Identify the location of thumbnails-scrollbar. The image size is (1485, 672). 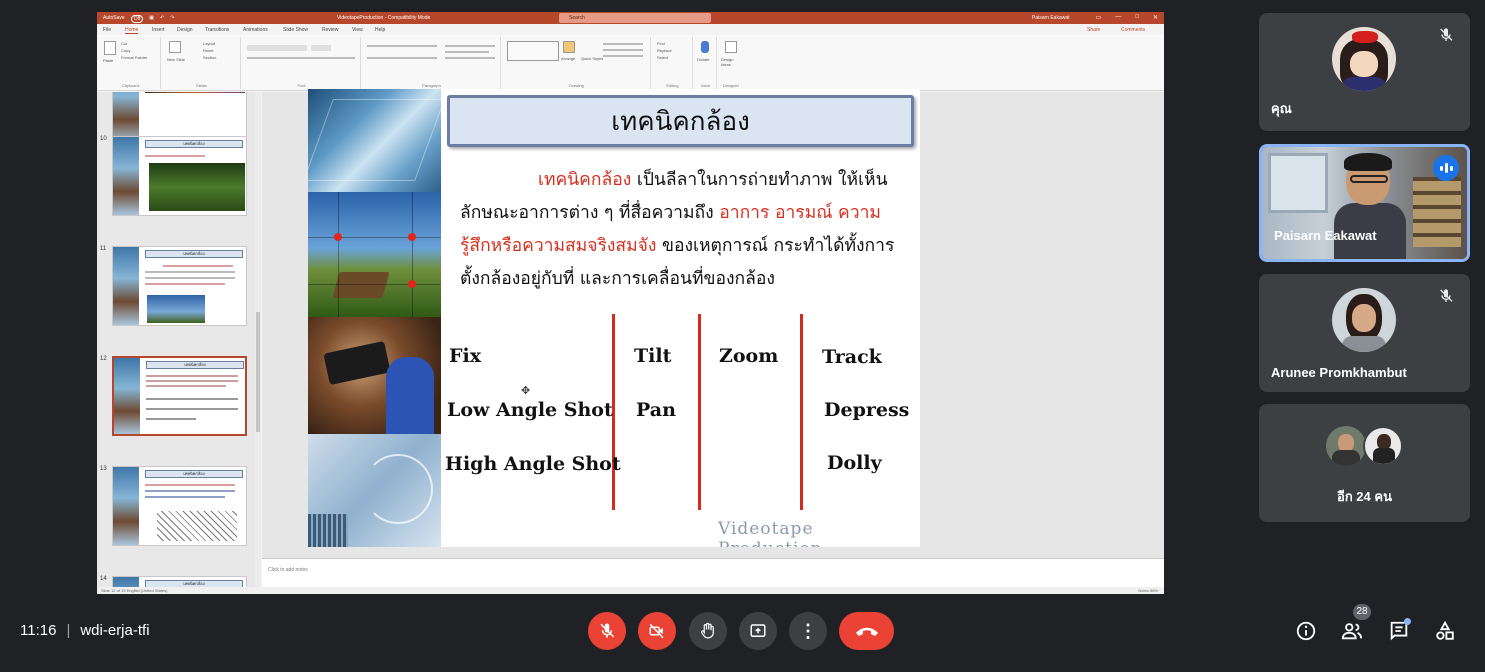
(258, 340).